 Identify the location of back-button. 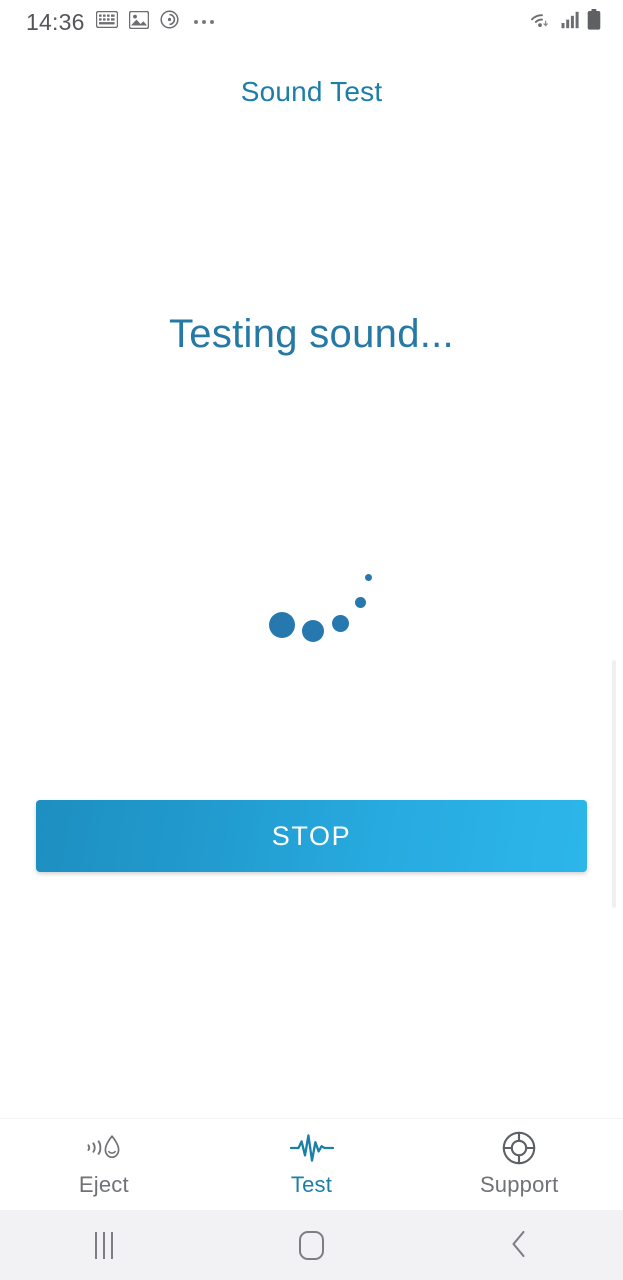
(519, 1245).